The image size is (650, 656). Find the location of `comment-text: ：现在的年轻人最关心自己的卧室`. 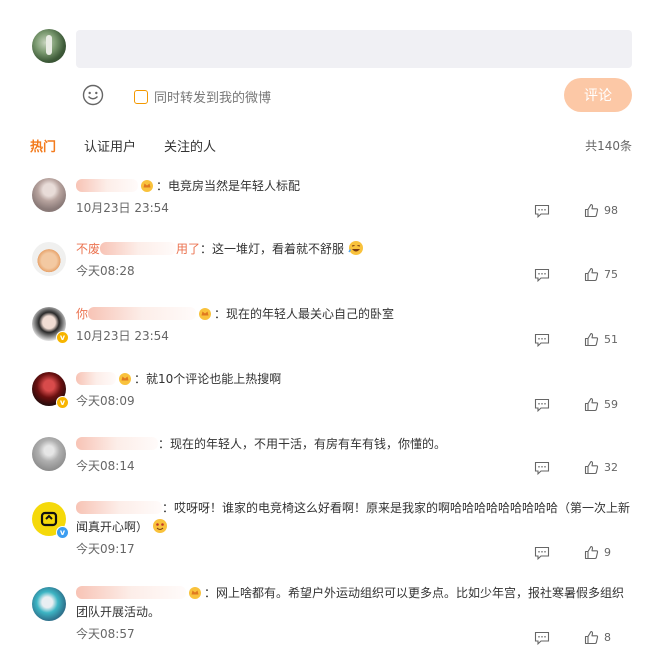

comment-text: ：现在的年轻人最关心自己的卧室 is located at coordinates (304, 314).